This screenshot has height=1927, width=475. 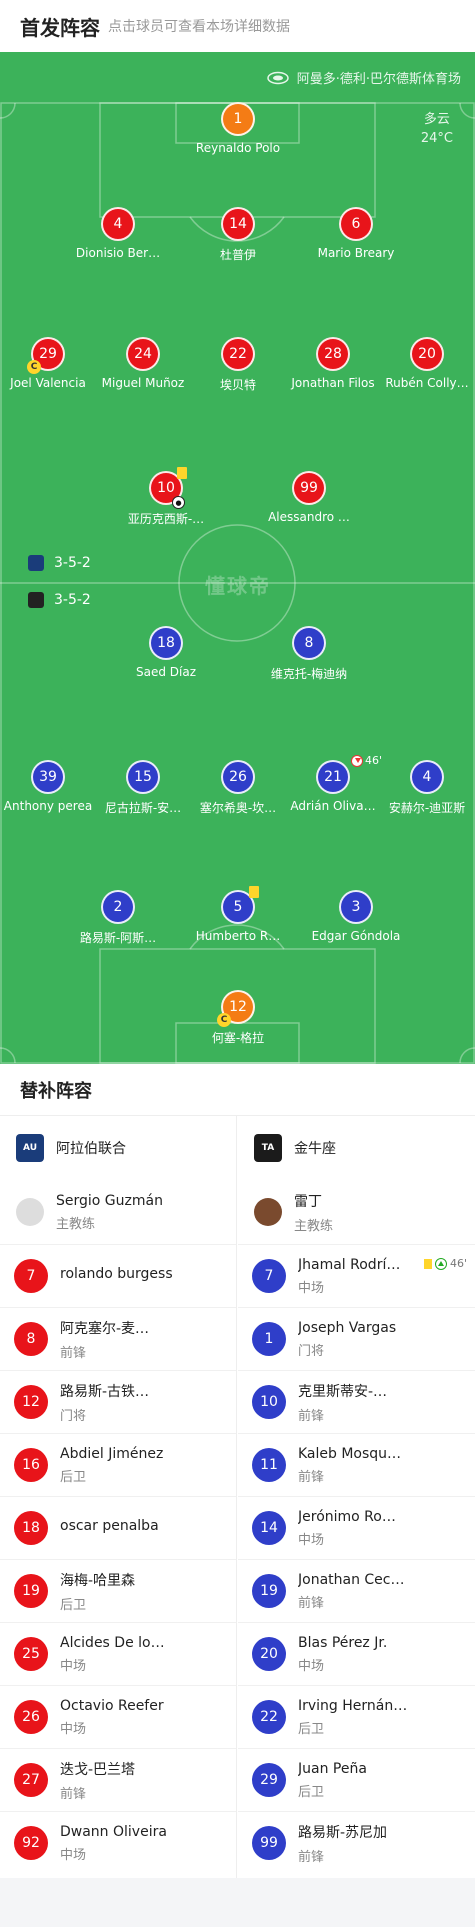 What do you see at coordinates (311, 1857) in the screenshot?
I see `sub-position: 前锋` at bounding box center [311, 1857].